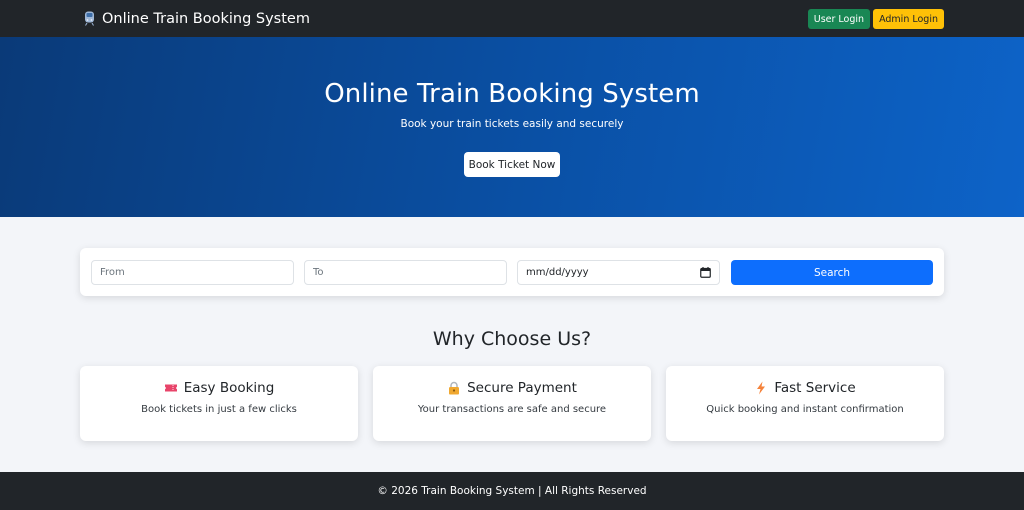 The image size is (1024, 510). I want to click on feature-title: Secure Payment, so click(522, 388).